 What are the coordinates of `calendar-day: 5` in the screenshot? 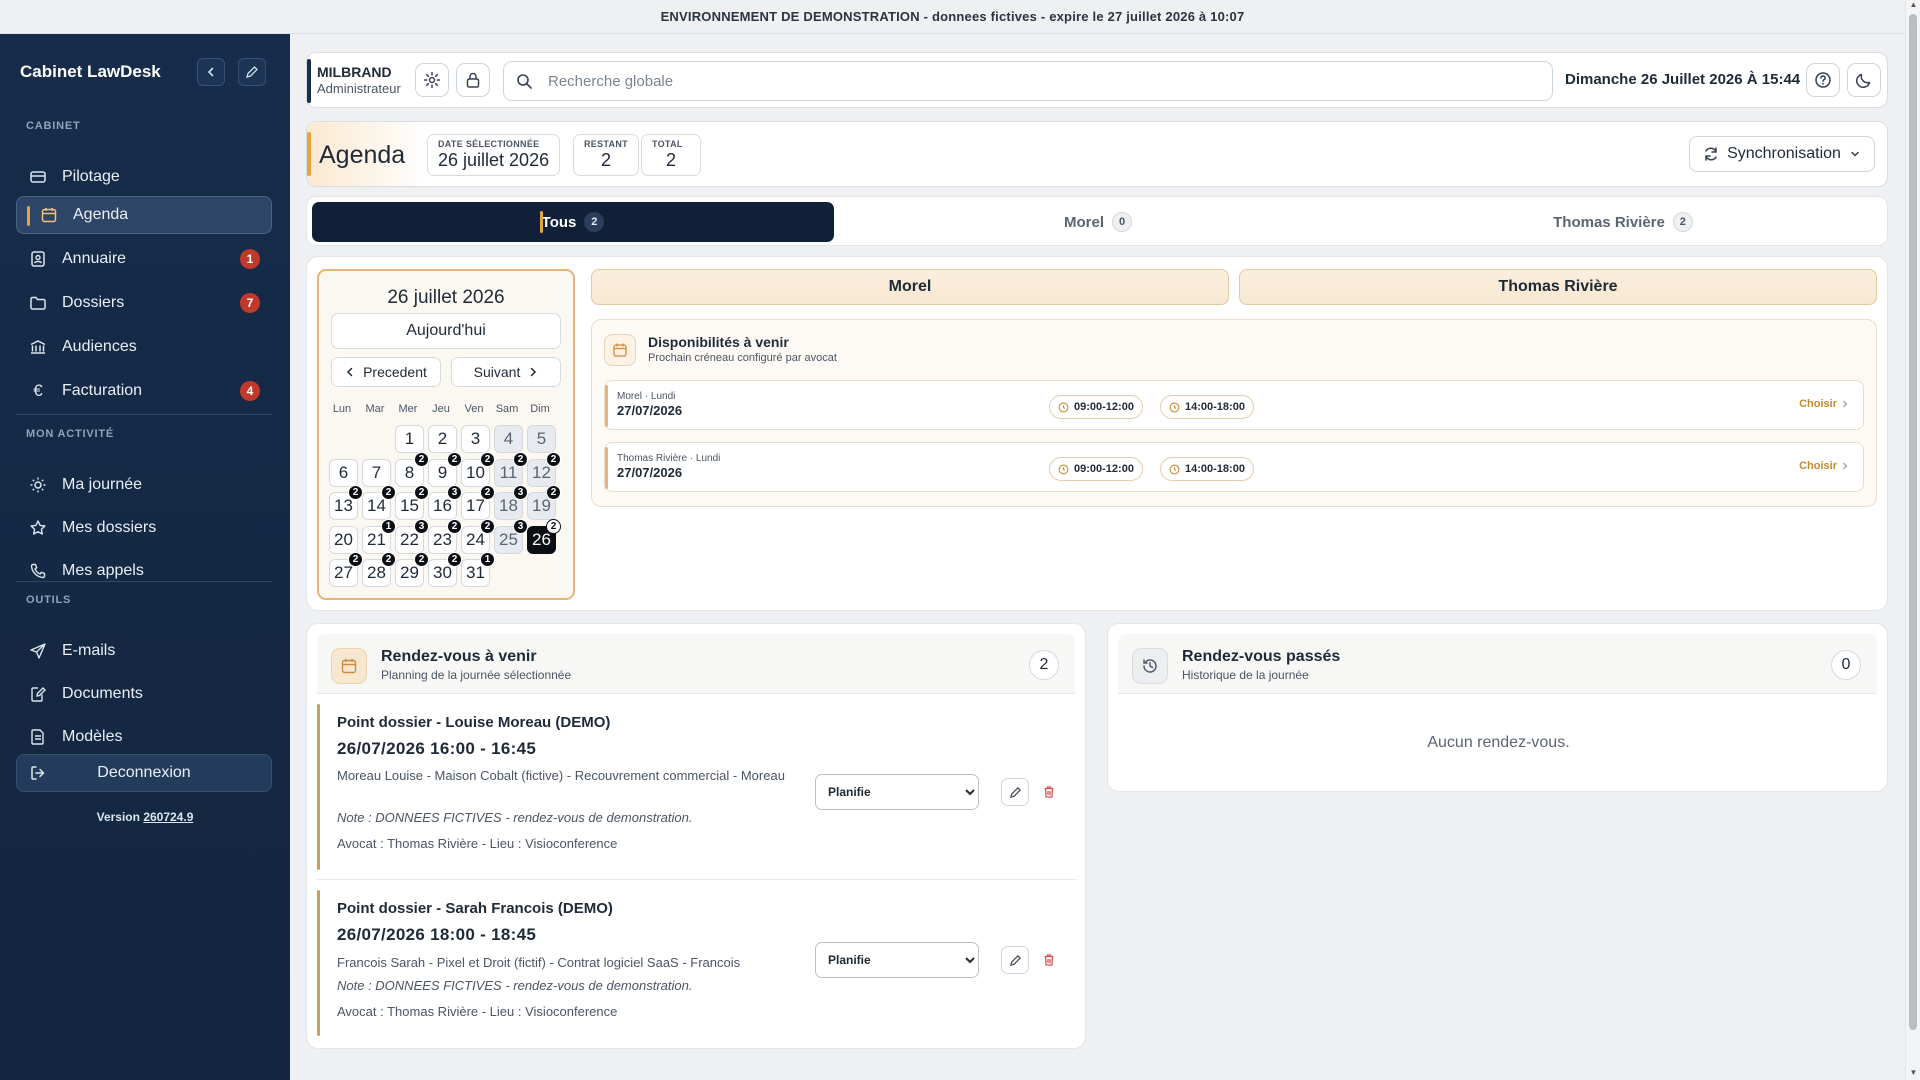 It's located at (541, 439).